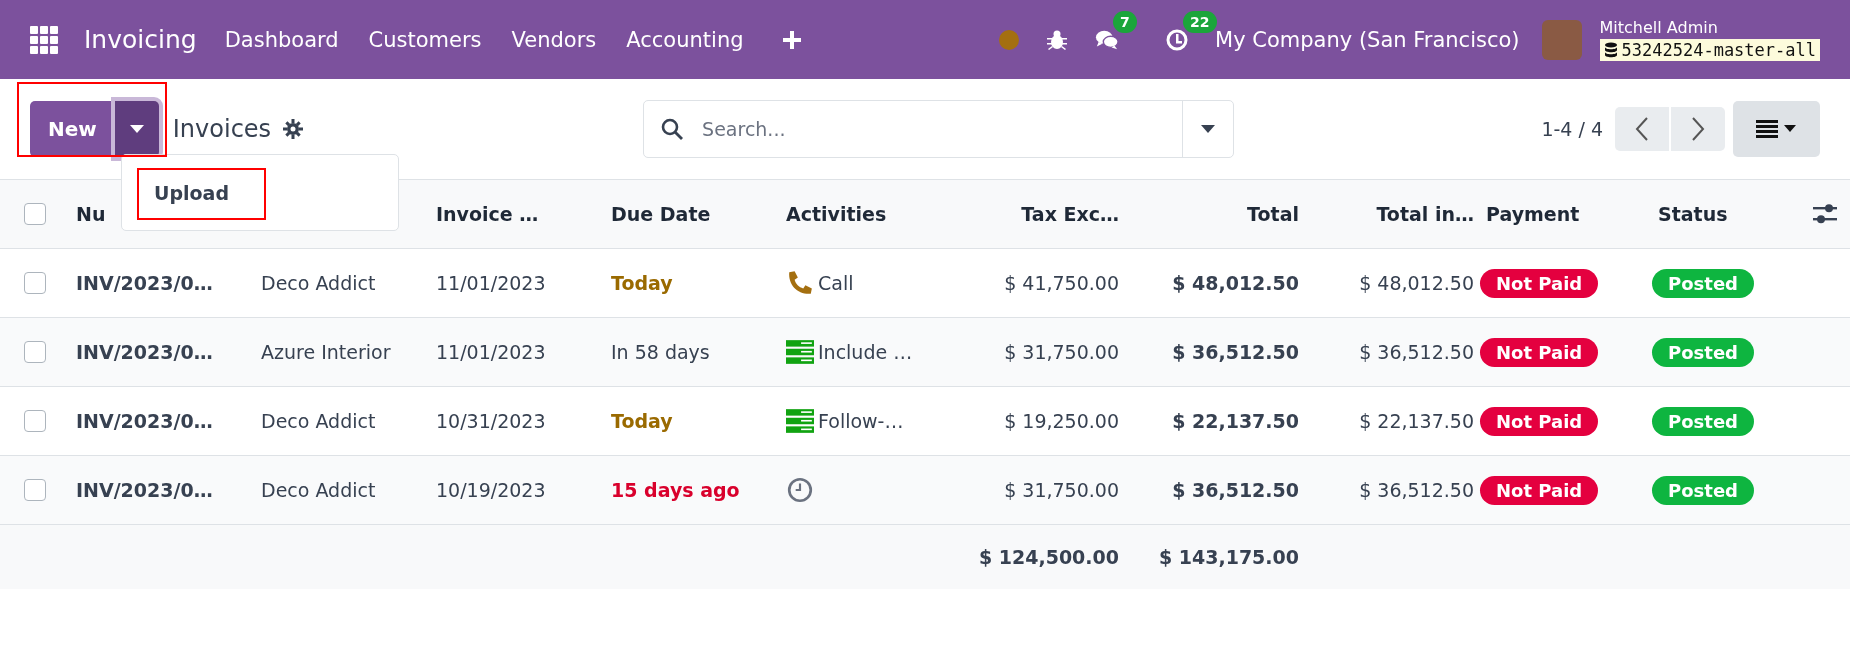  I want to click on app-name: Invoicing, so click(140, 39).